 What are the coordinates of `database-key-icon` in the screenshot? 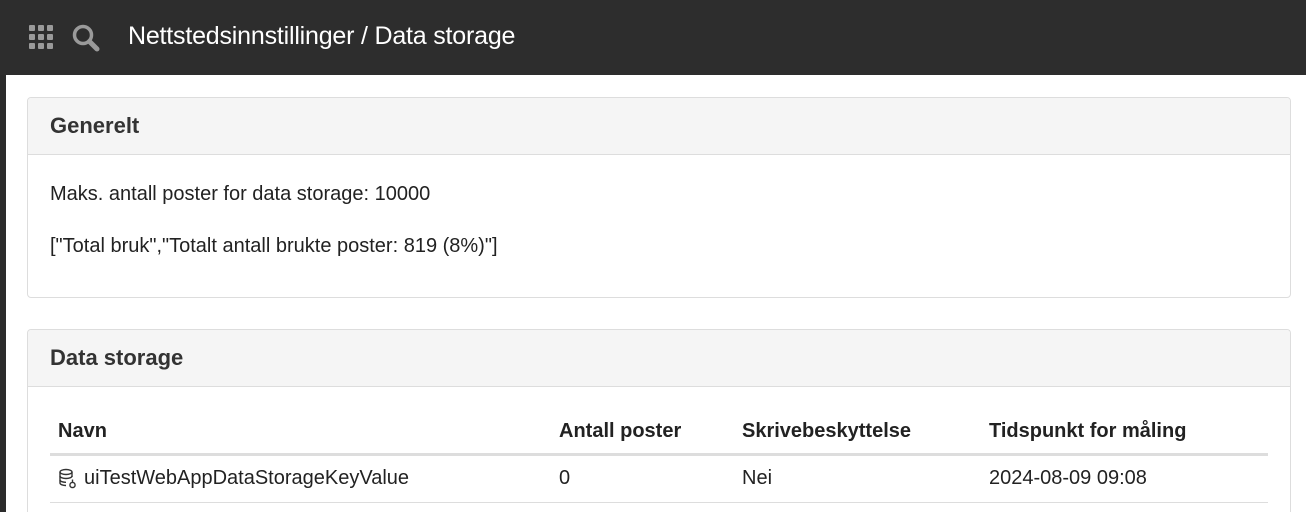 It's located at (68, 479).